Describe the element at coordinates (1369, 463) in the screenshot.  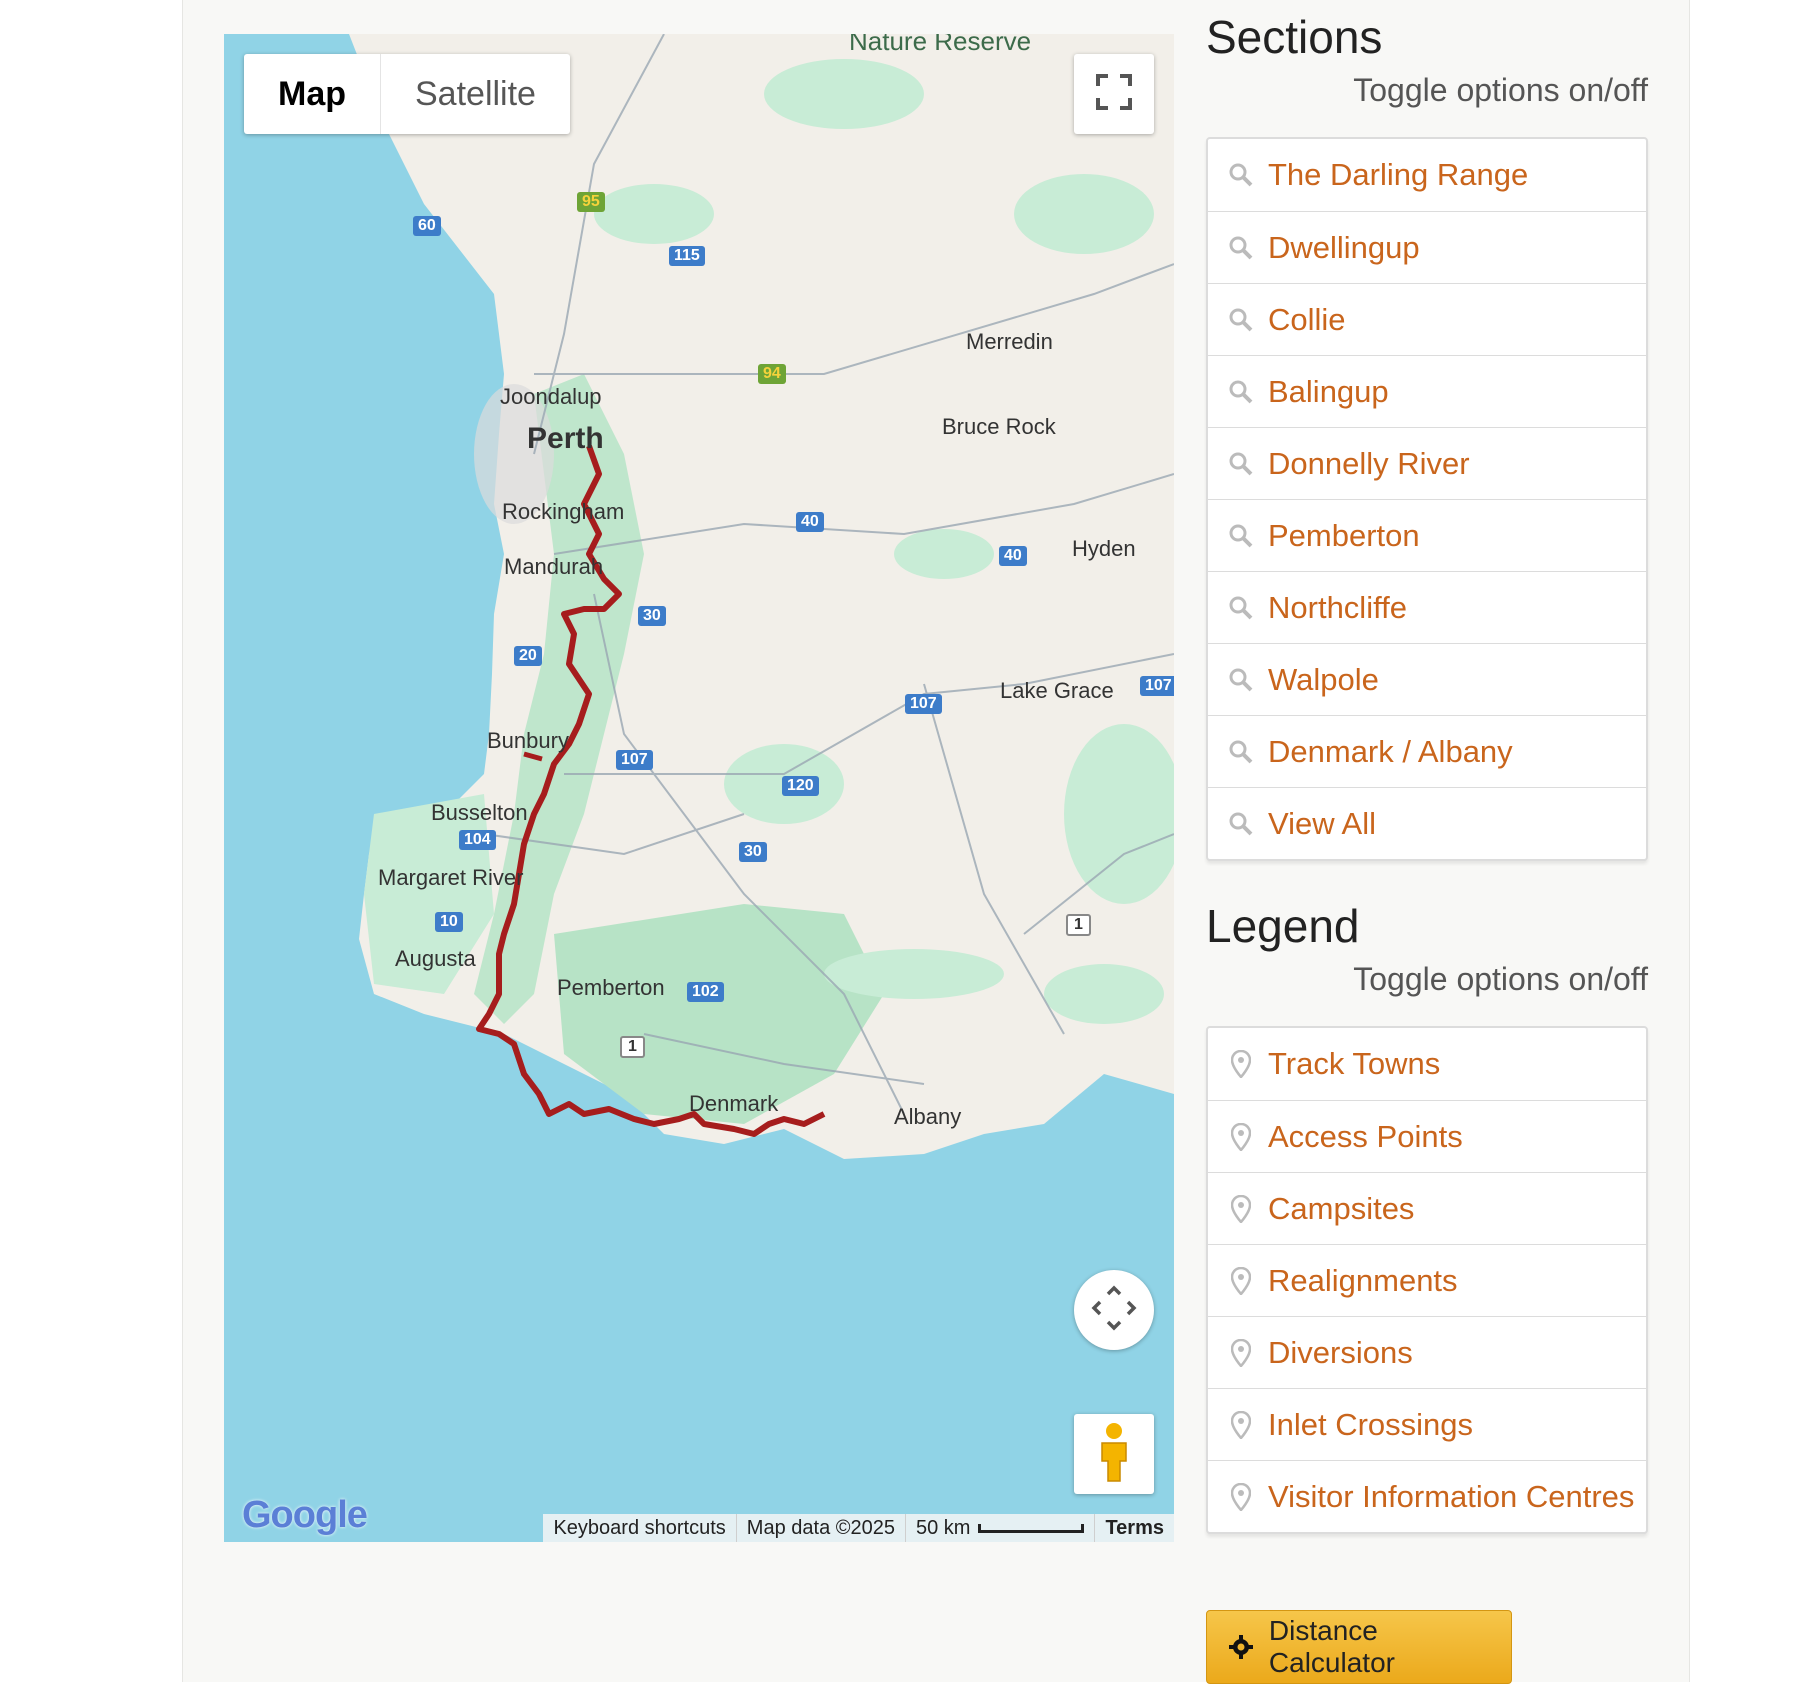
I see `section-label: Donnelly River` at that location.